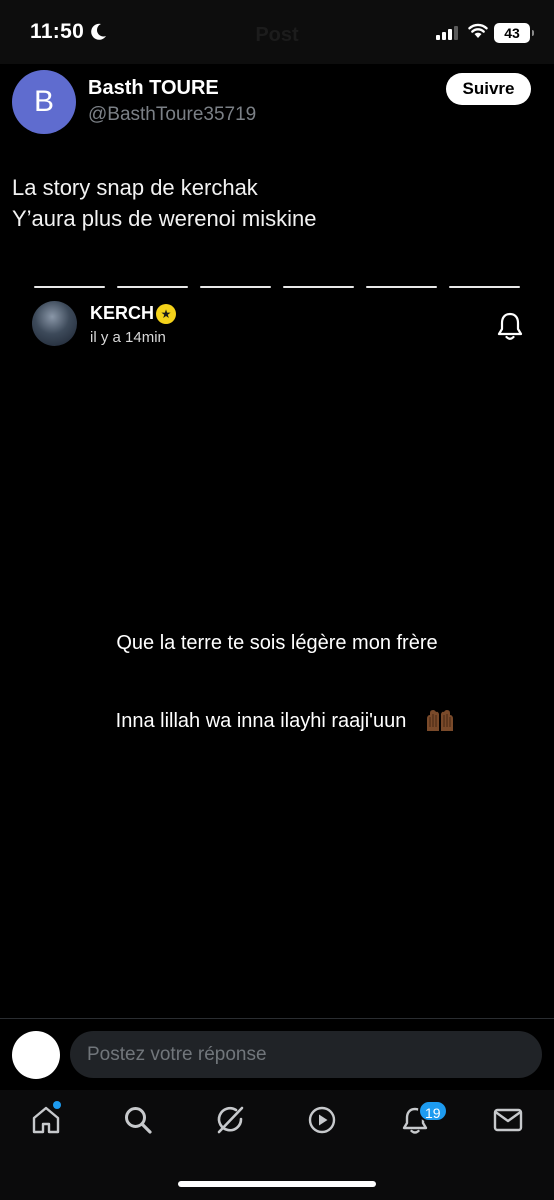  What do you see at coordinates (277, 1018) in the screenshot?
I see `divider` at bounding box center [277, 1018].